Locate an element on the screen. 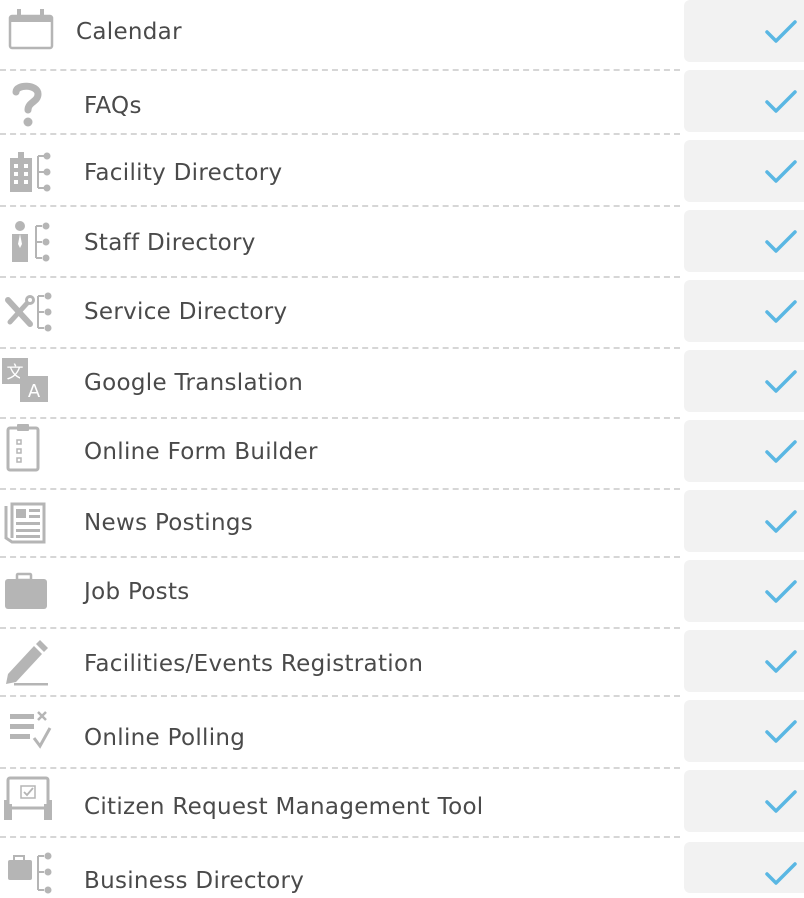  feature-label: News Postings is located at coordinates (169, 523).